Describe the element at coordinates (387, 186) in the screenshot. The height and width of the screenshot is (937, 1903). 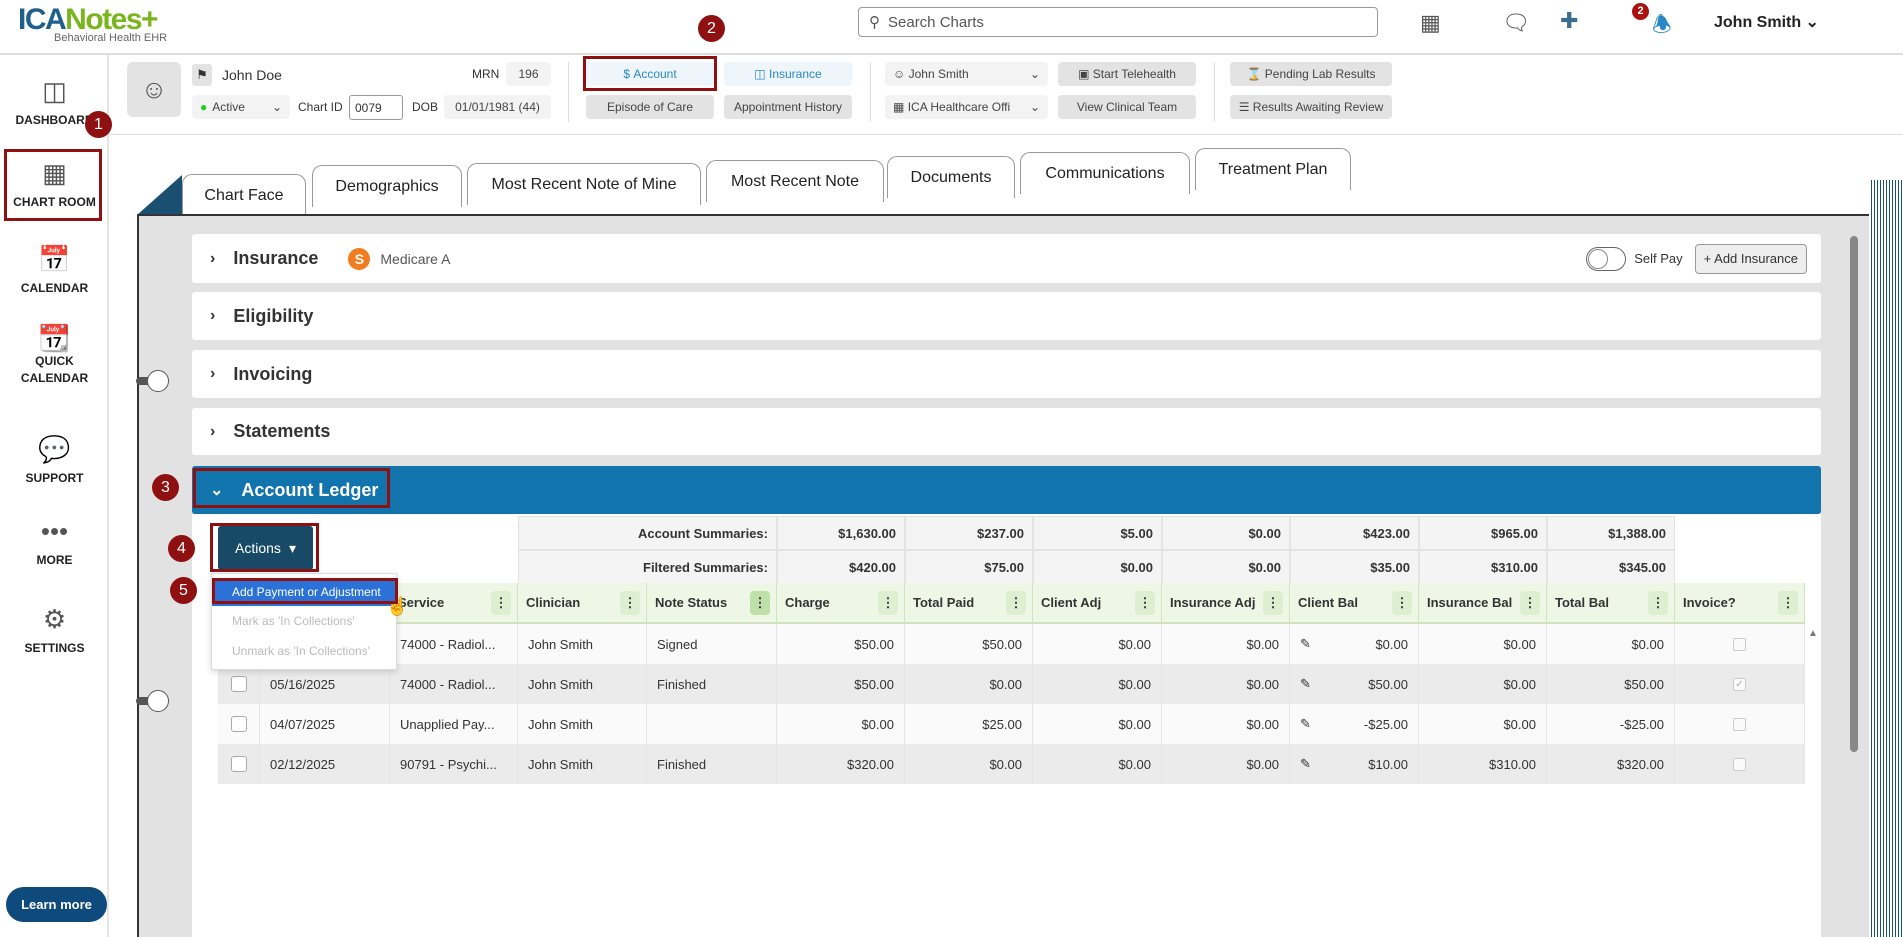
I see `tab-demographics: Demographics` at that location.